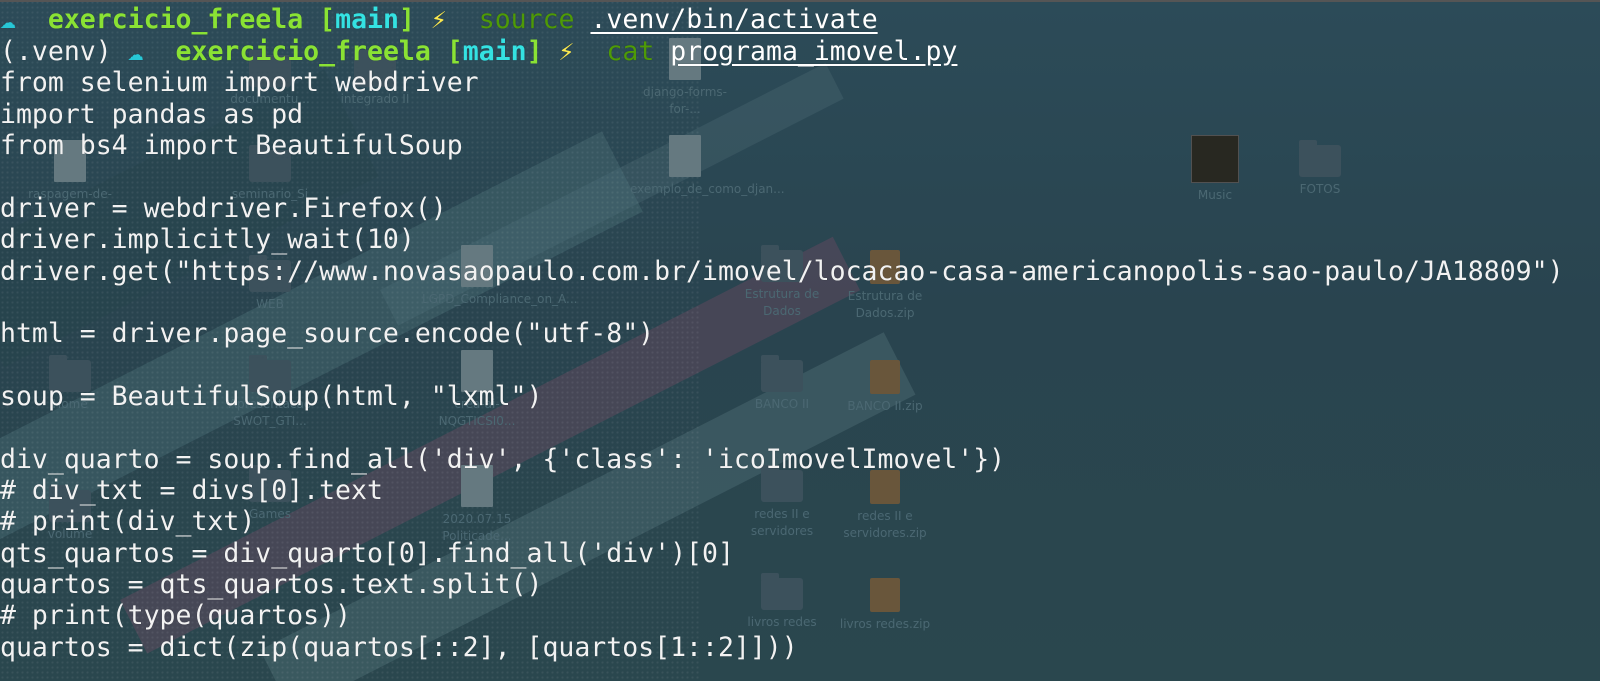 The image size is (1600, 681). What do you see at coordinates (271, 396) in the screenshot?
I see `code-line: soup = BeautifulSoup(html, "lxml")` at bounding box center [271, 396].